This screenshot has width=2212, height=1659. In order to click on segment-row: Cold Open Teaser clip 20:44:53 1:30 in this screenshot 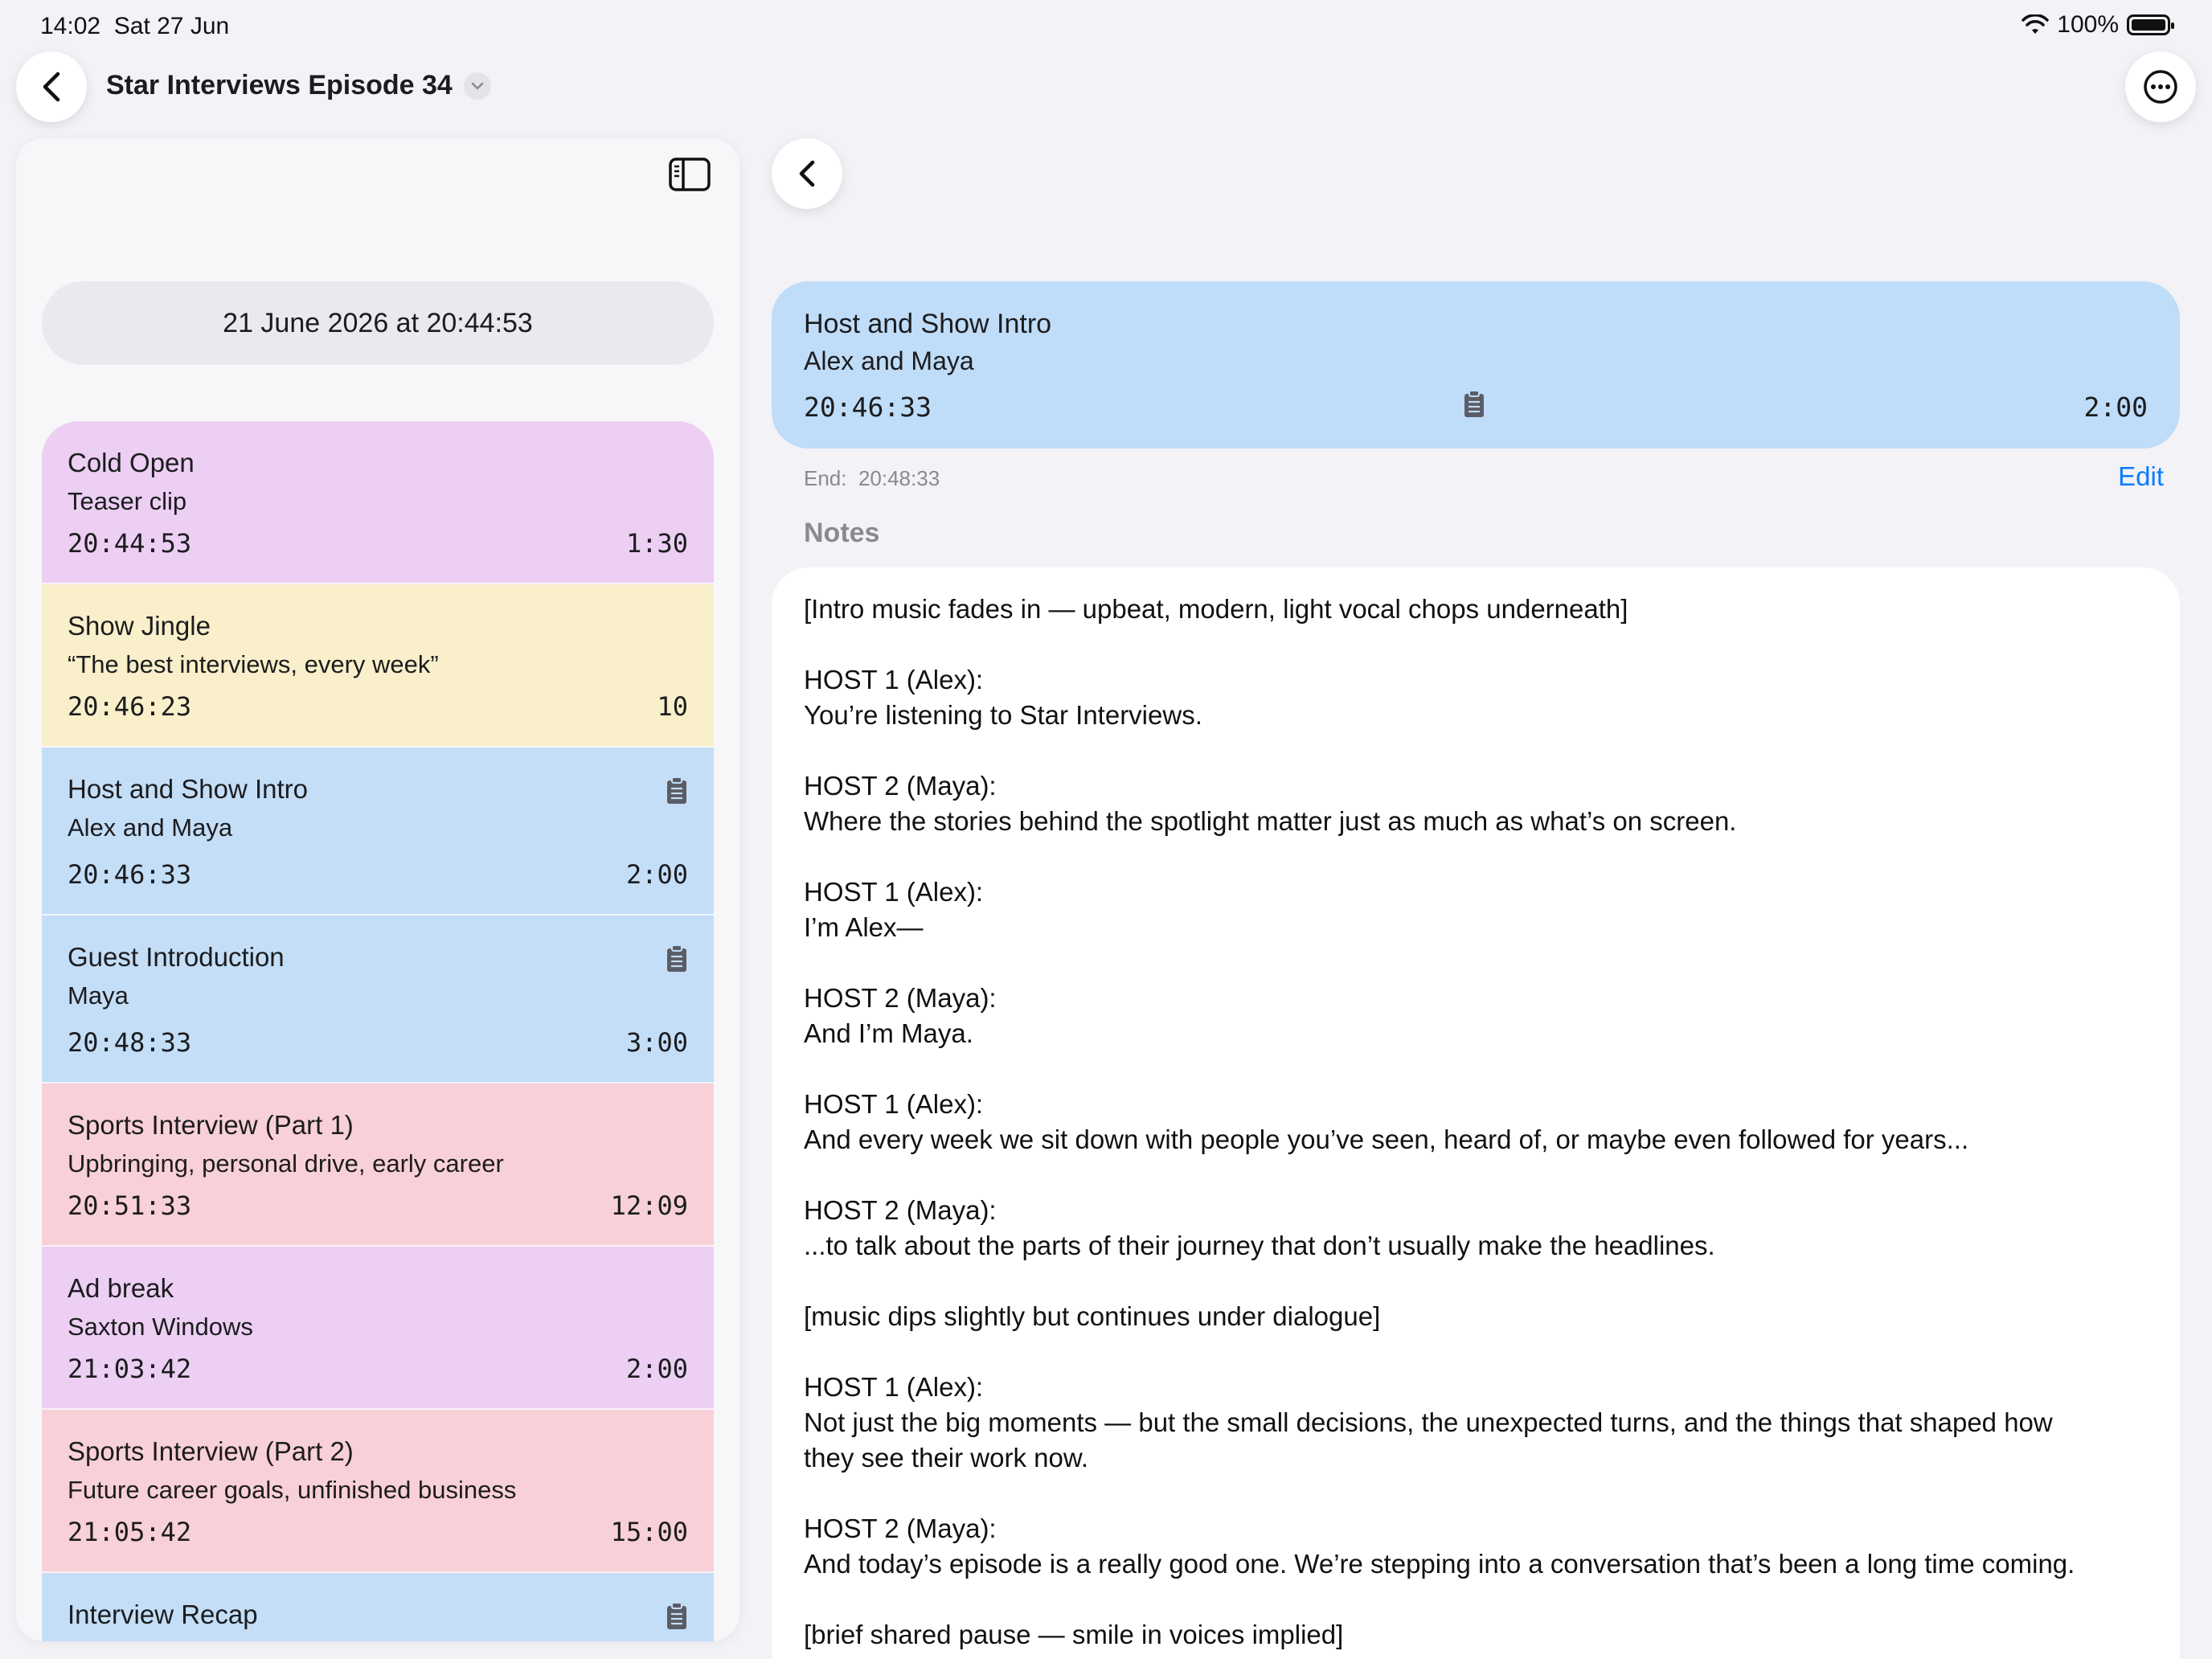, I will do `click(378, 502)`.